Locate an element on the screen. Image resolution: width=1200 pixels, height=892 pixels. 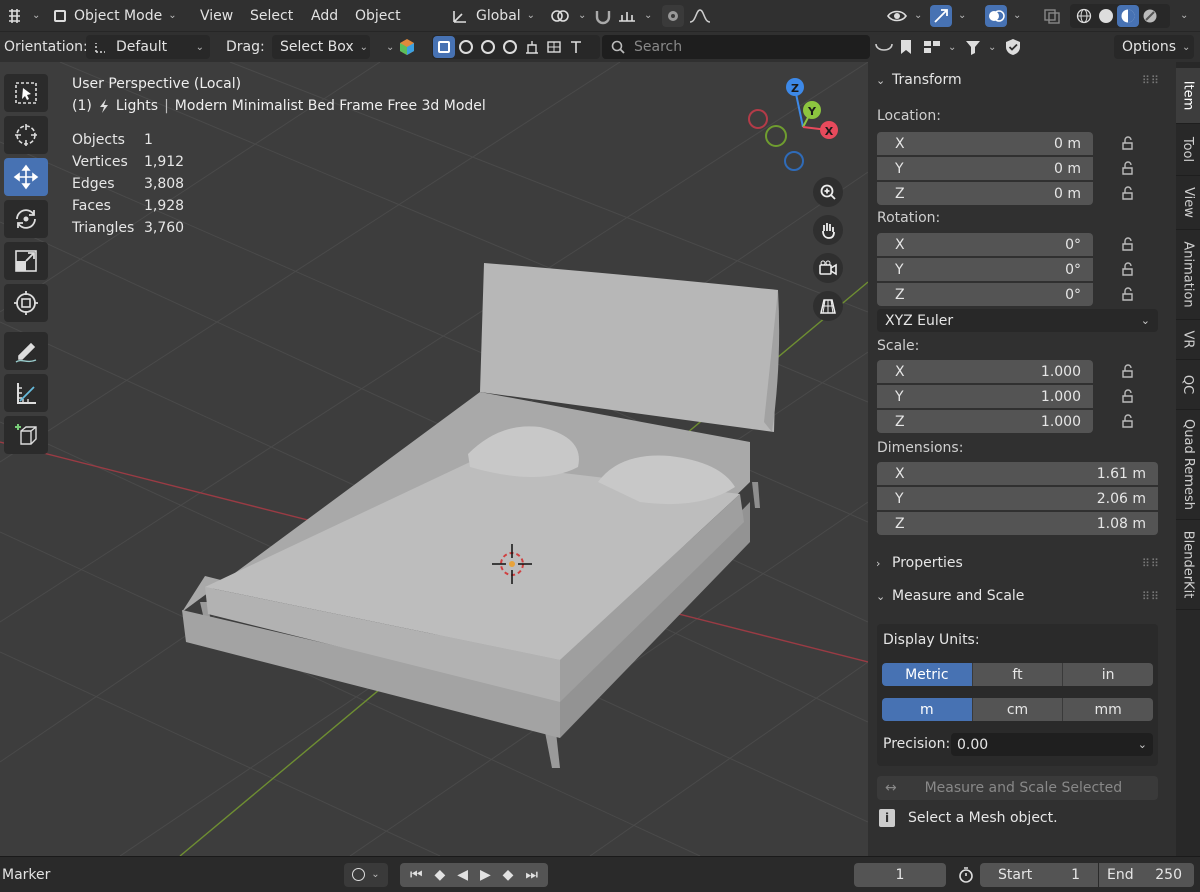
precision-dropdown: 0.00 ⌄ is located at coordinates (1052, 744).